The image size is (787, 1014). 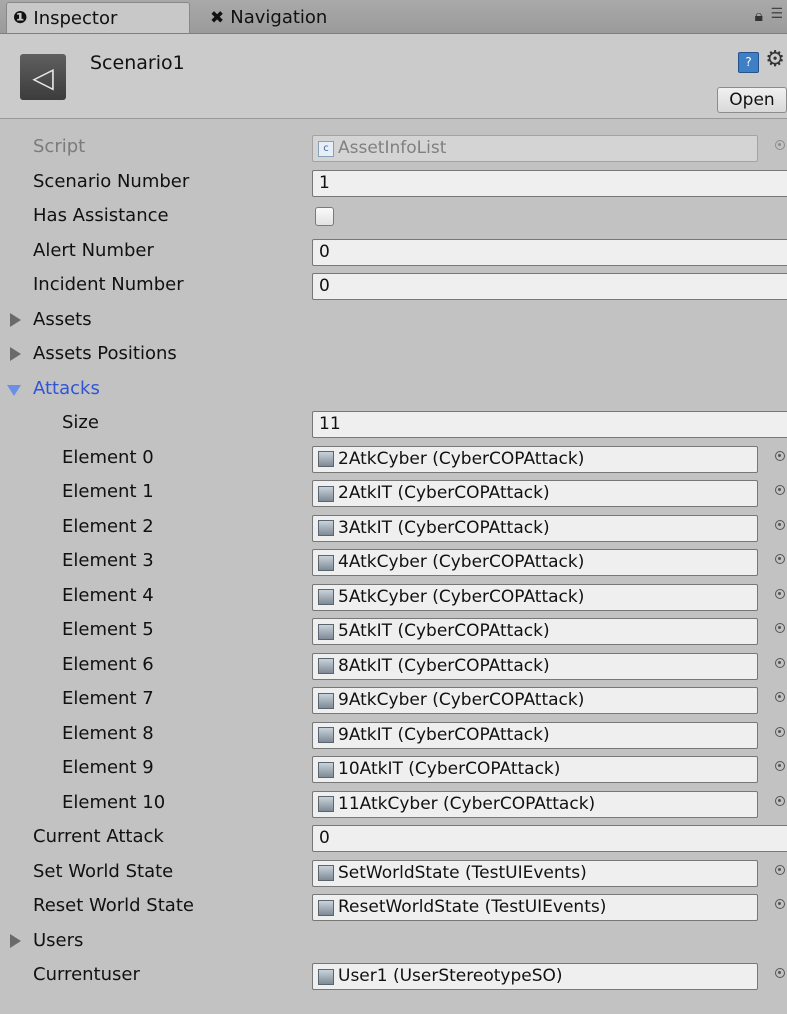 I want to click on property-row-incident-number: Incident Number 0, so click(x=393, y=286).